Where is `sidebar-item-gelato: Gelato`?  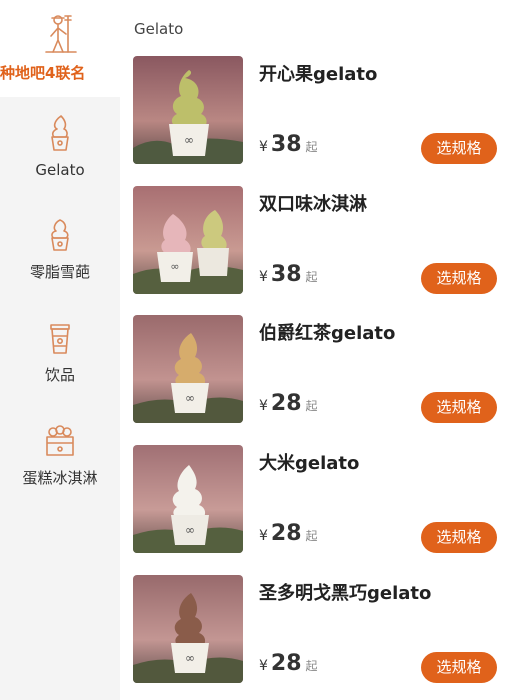
sidebar-item-gelato: Gelato is located at coordinates (60, 146).